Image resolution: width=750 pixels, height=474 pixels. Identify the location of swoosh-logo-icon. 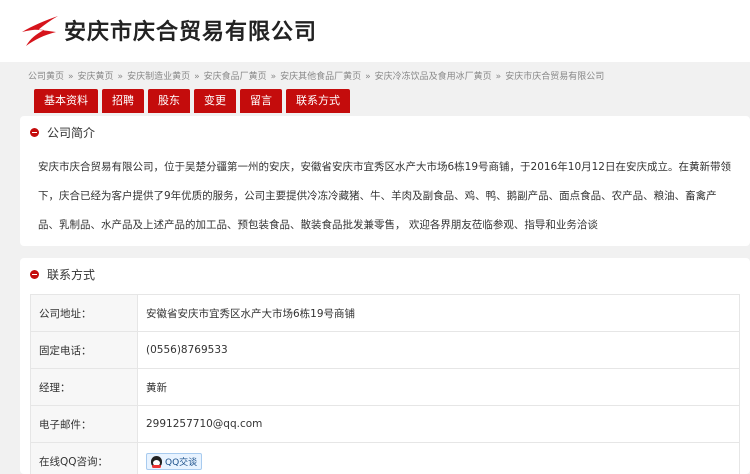
(40, 31).